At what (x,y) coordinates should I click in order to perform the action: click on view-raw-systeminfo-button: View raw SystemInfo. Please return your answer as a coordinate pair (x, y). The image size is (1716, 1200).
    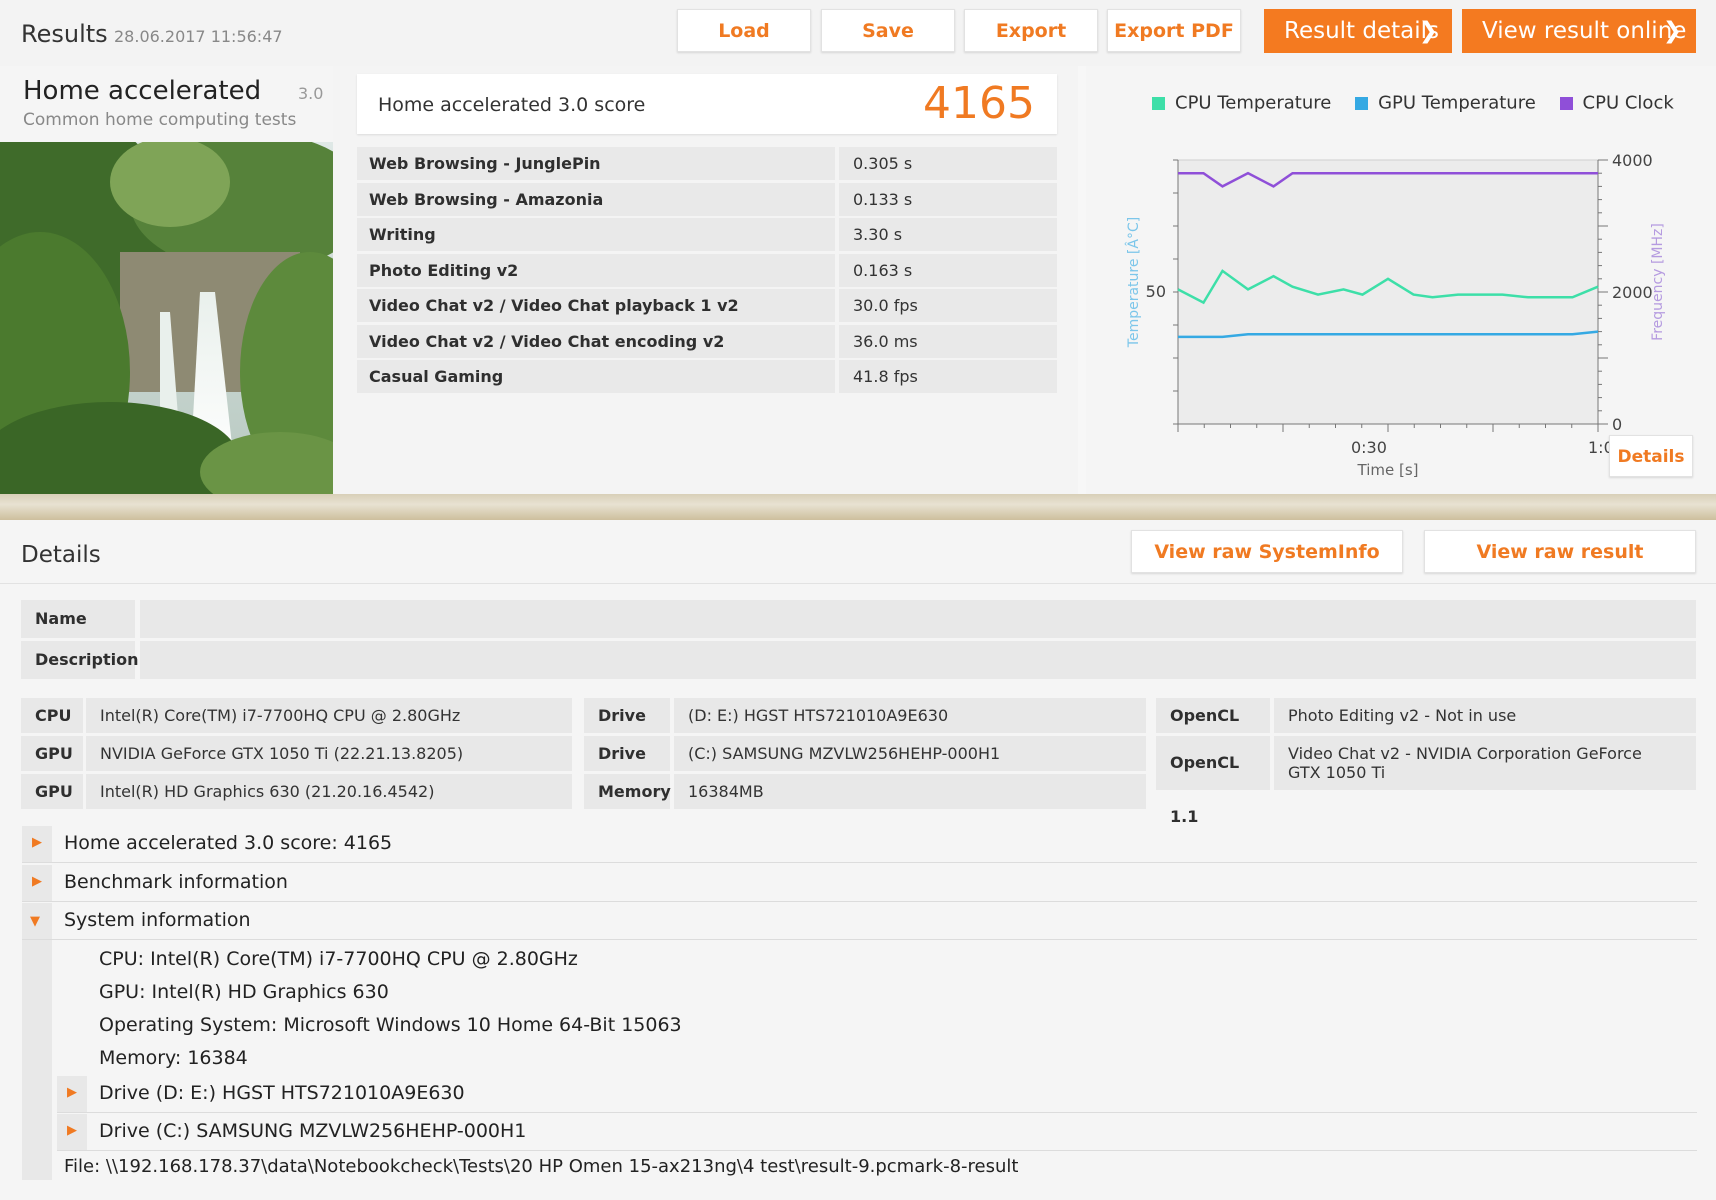
    Looking at the image, I should click on (1267, 551).